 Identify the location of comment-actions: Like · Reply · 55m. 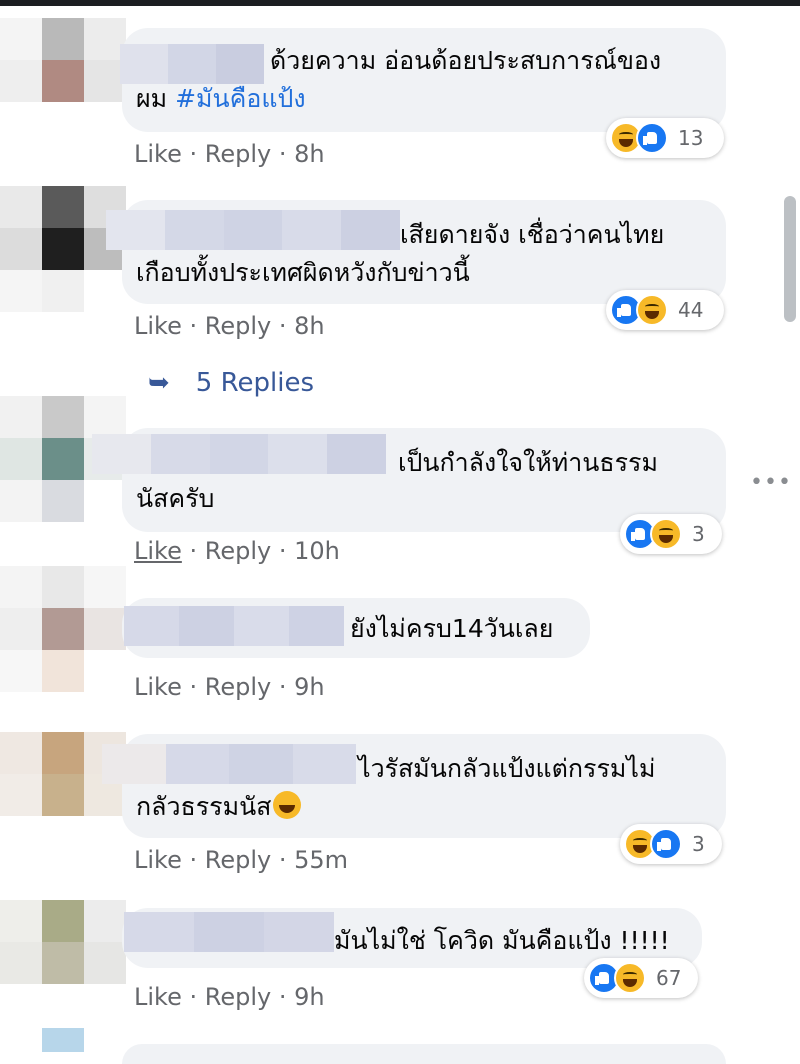
(241, 860).